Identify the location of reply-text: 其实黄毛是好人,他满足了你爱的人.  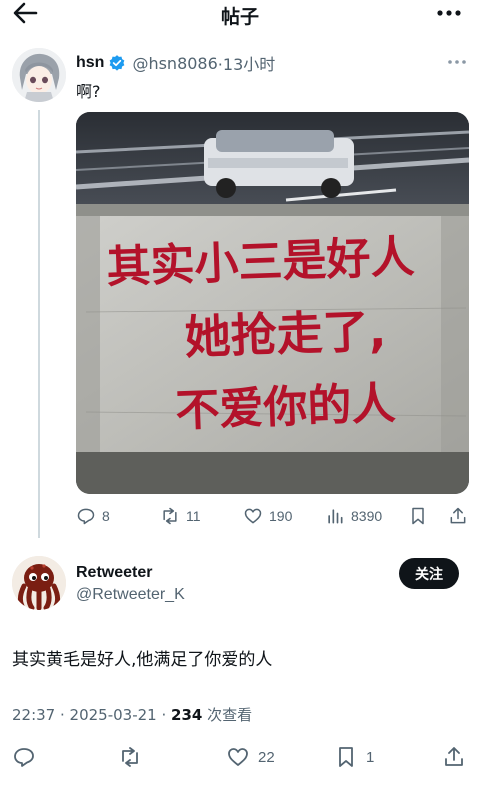
(142, 660).